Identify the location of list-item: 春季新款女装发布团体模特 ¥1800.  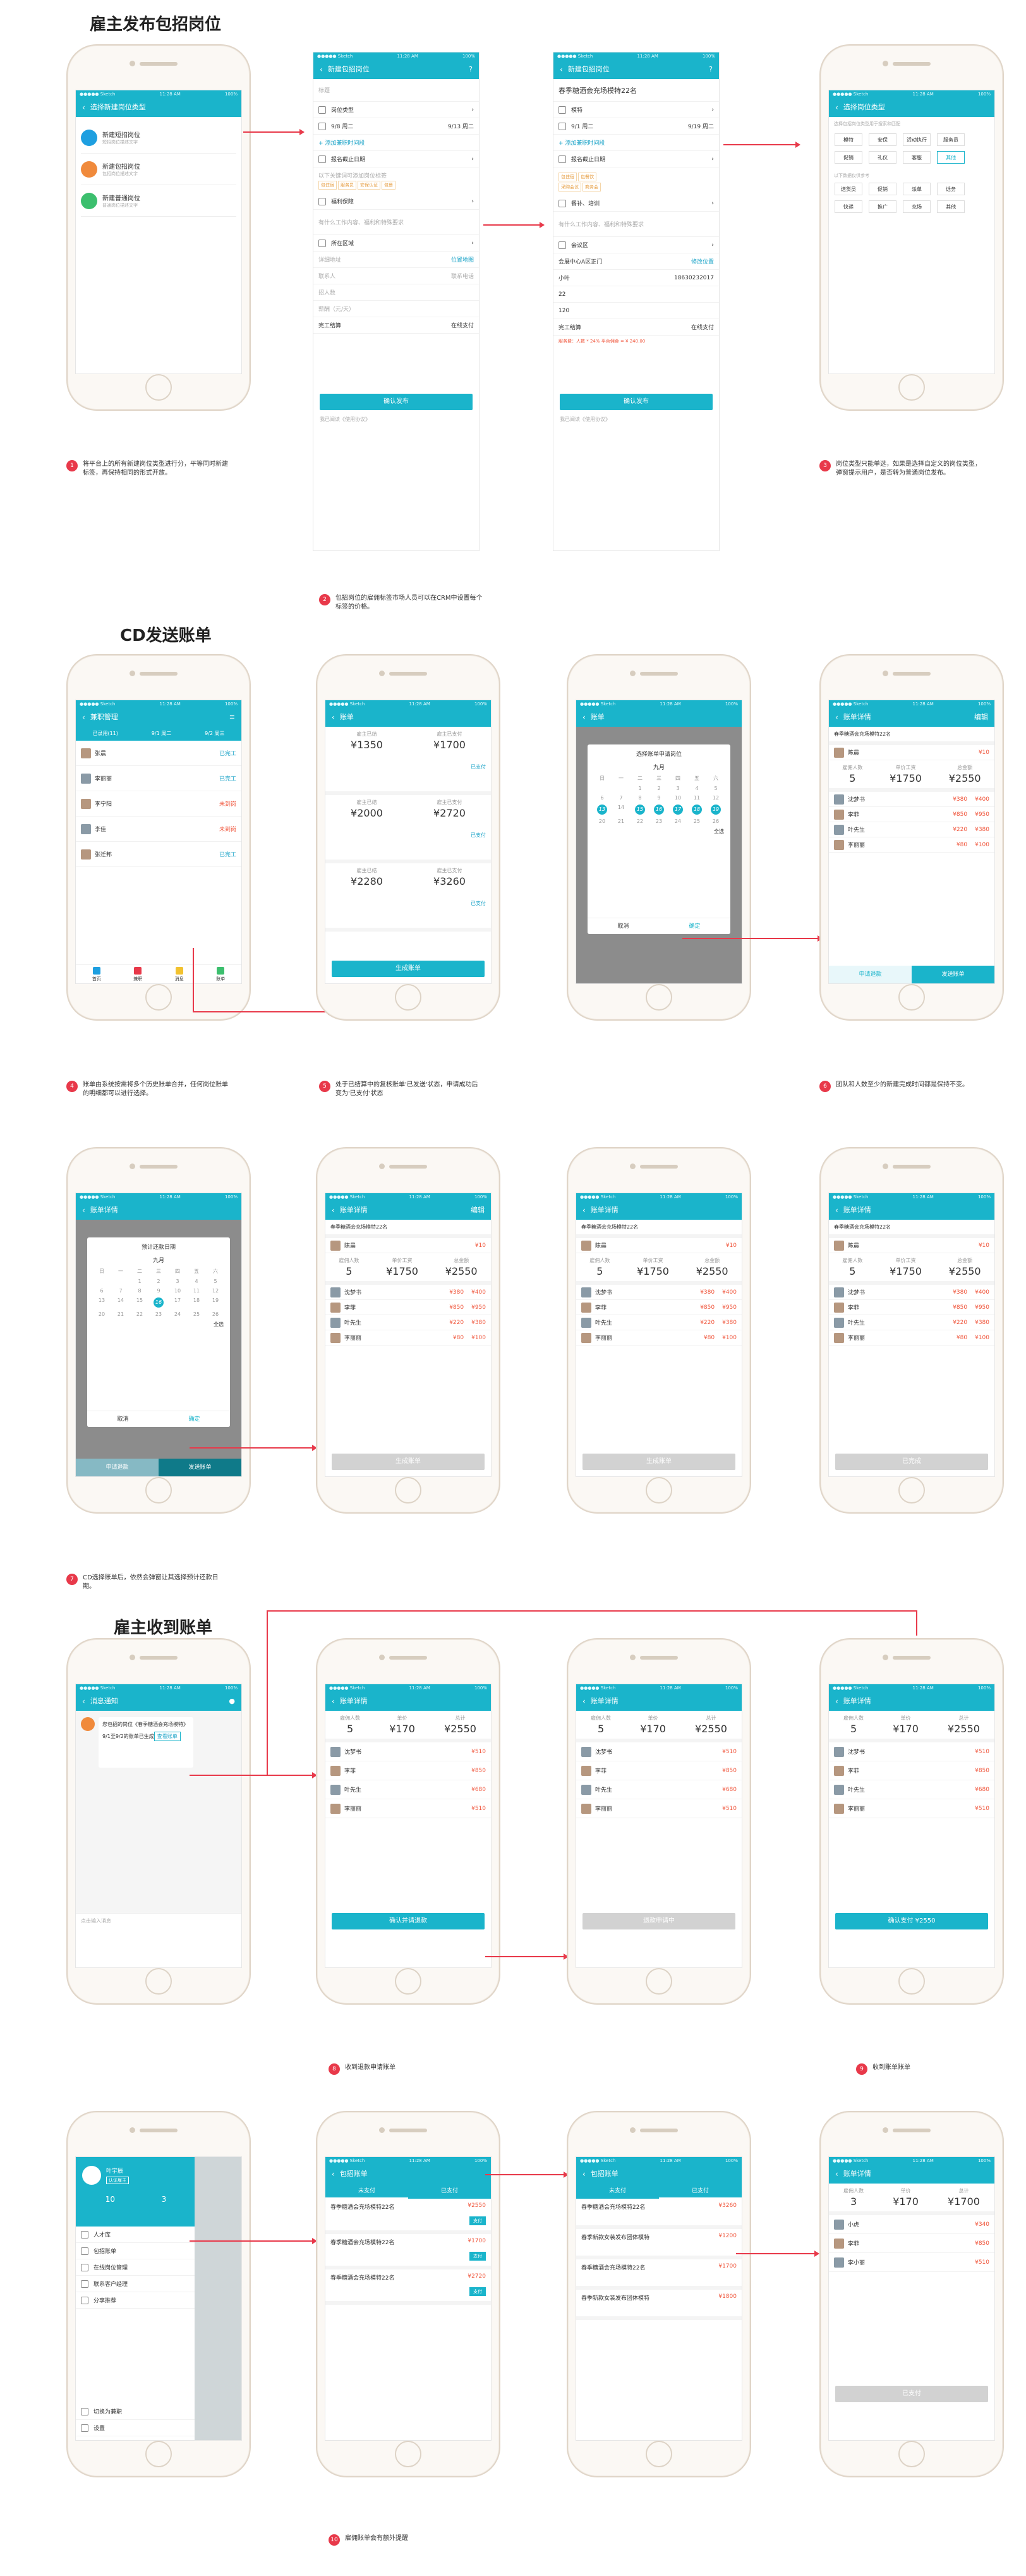
(659, 2305).